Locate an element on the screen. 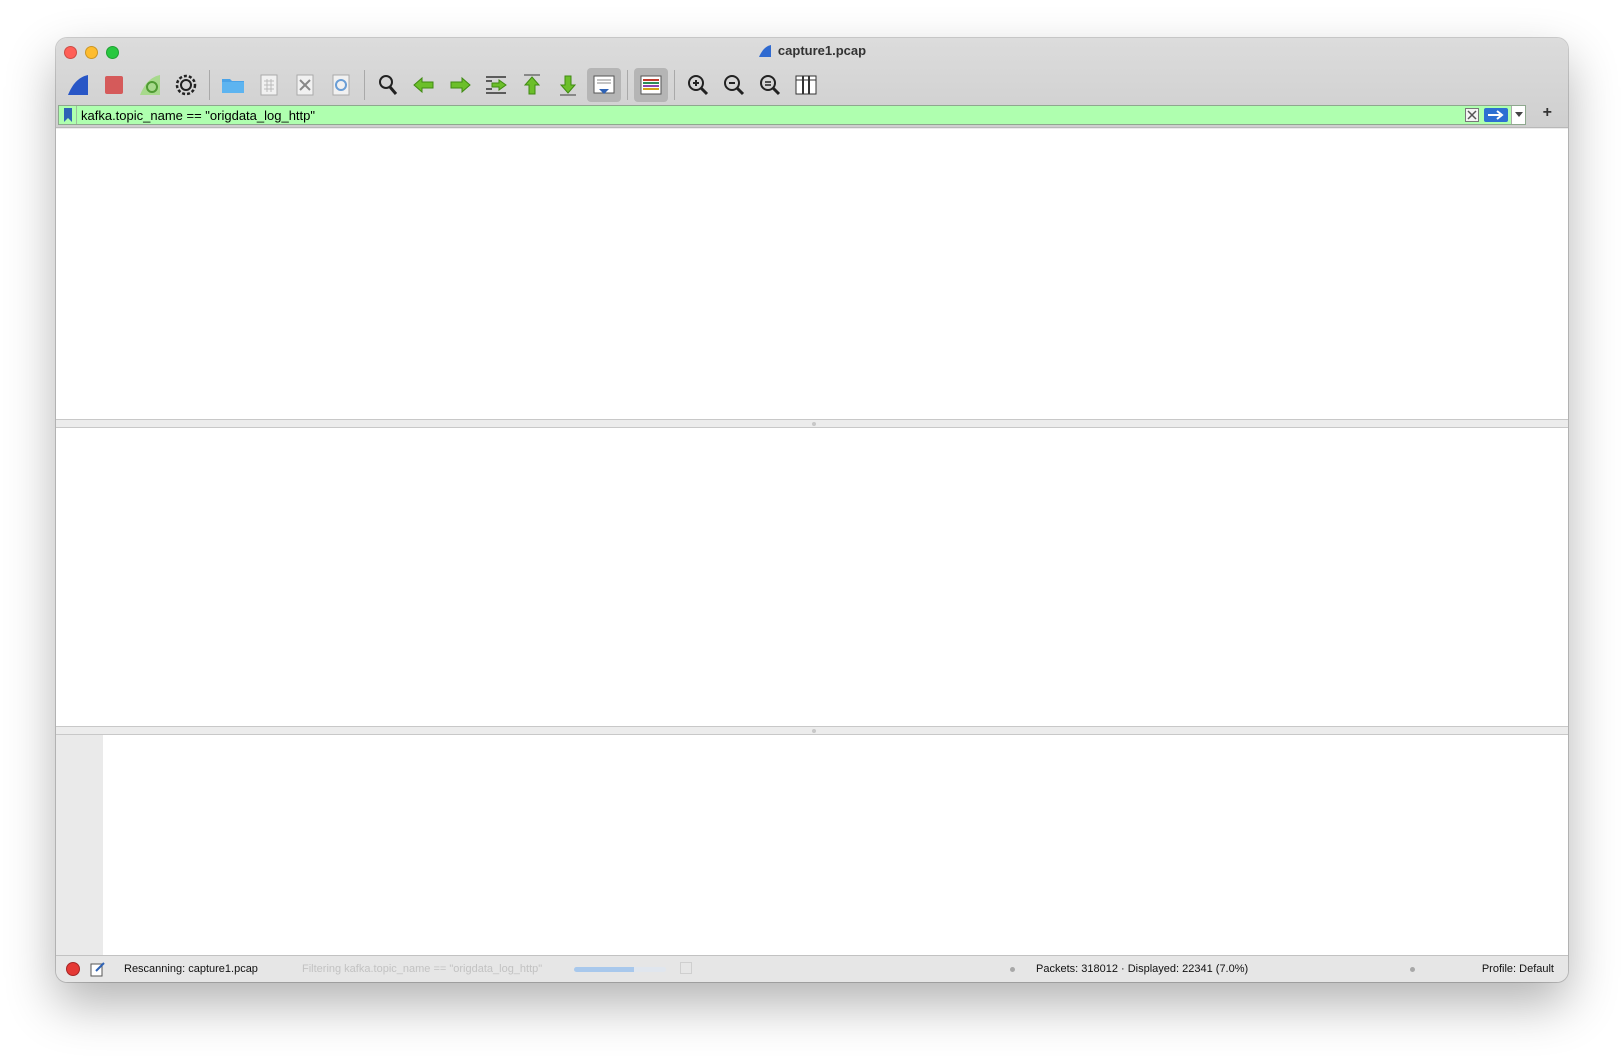 This screenshot has height=1056, width=1624. clear-x-icon is located at coordinates (1472, 115).